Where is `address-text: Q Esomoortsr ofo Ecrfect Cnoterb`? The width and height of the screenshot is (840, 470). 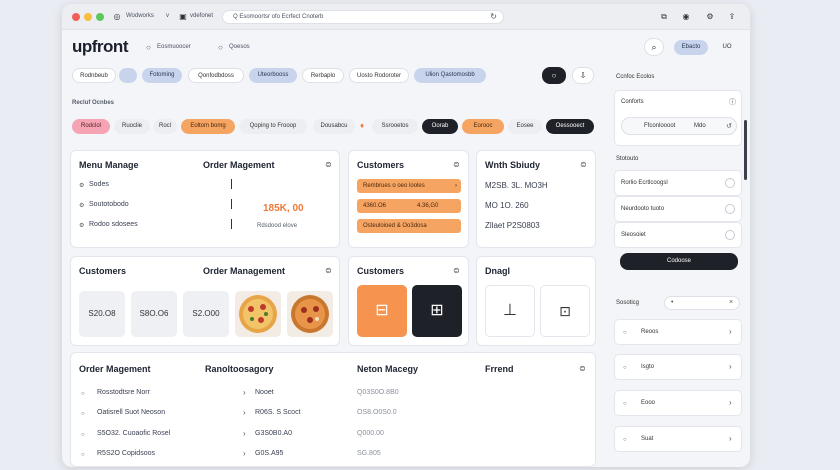
address-text: Q Esomoortsr ofo Ecrfect Cnoterb is located at coordinates (278, 17).